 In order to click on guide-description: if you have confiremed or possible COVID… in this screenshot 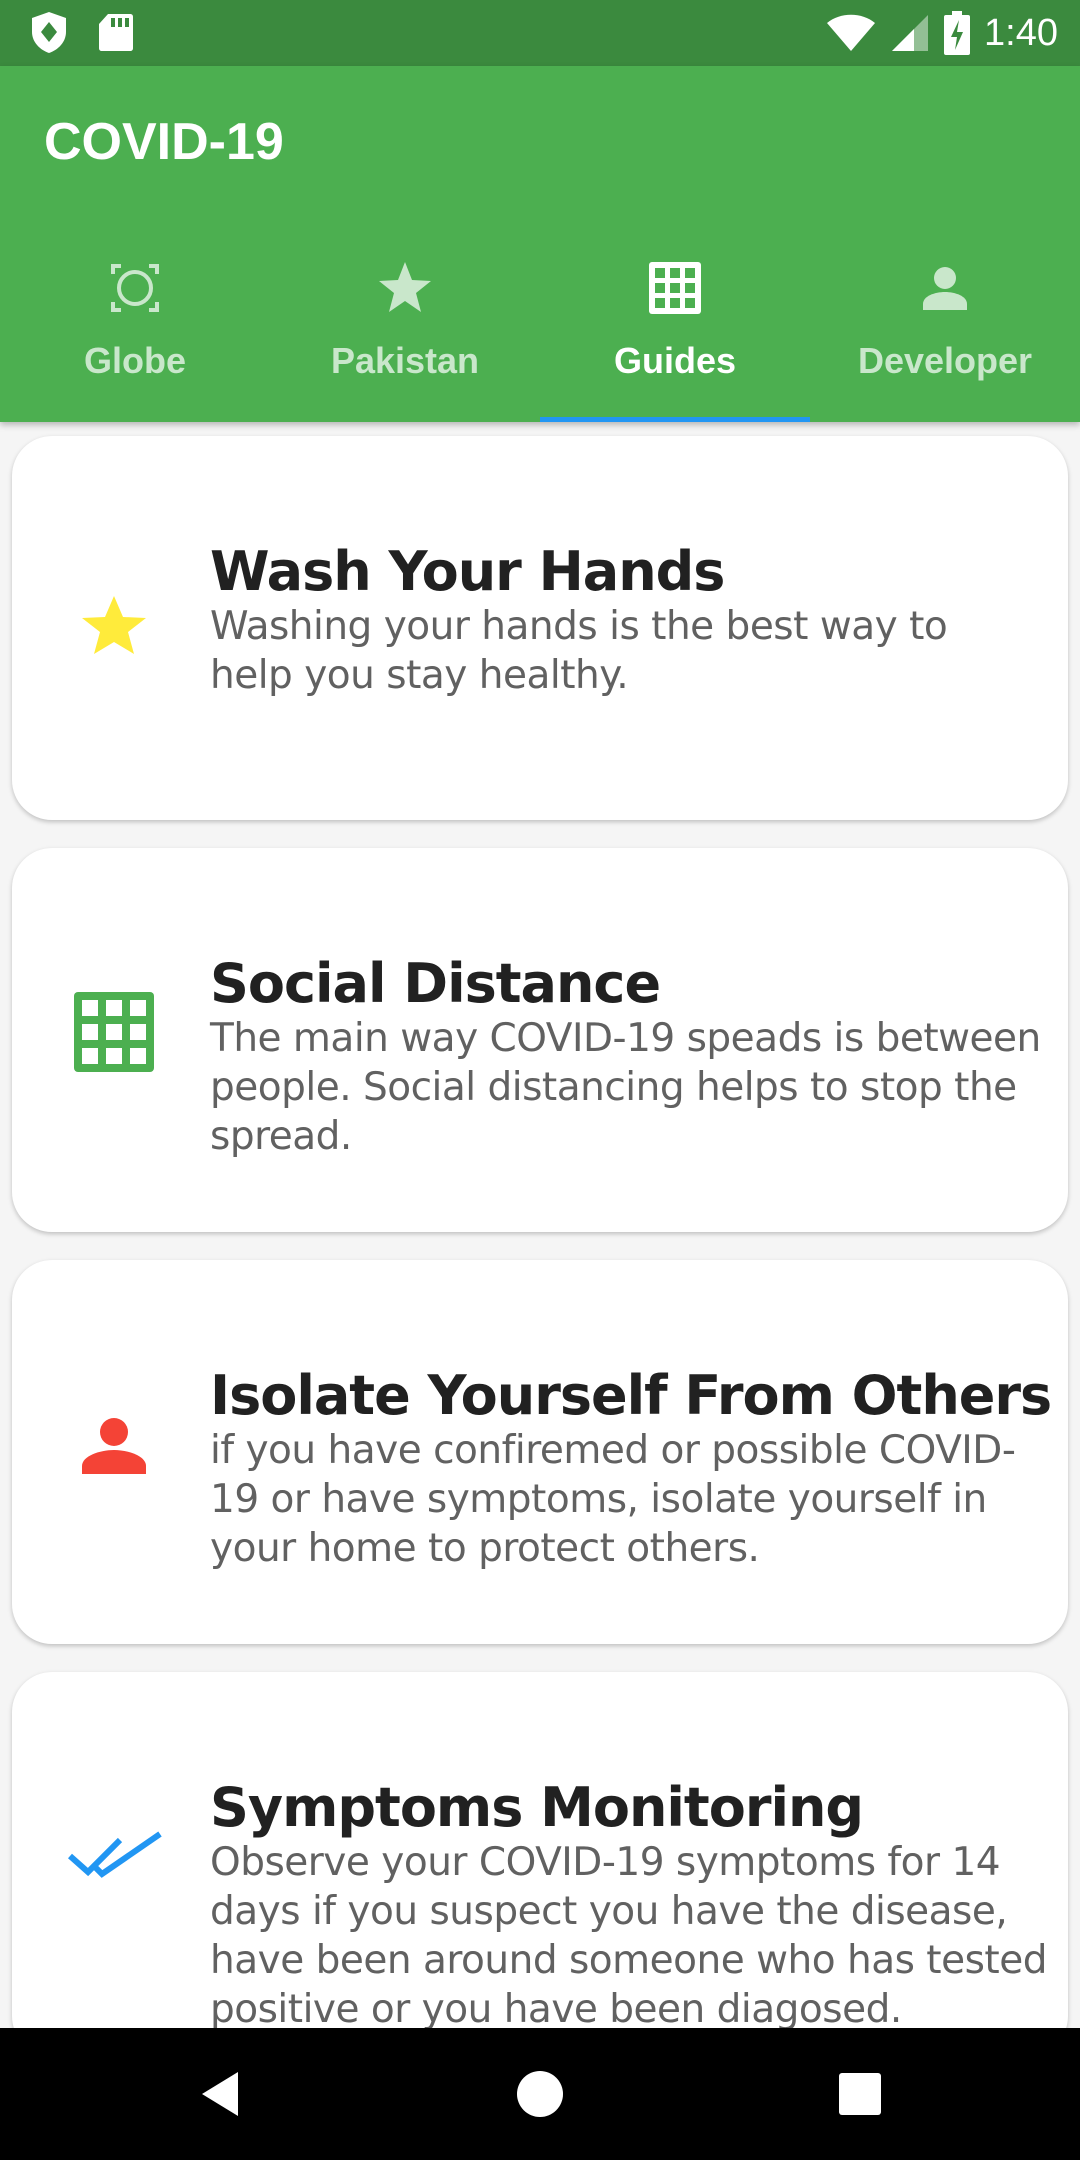, I will do `click(613, 1499)`.